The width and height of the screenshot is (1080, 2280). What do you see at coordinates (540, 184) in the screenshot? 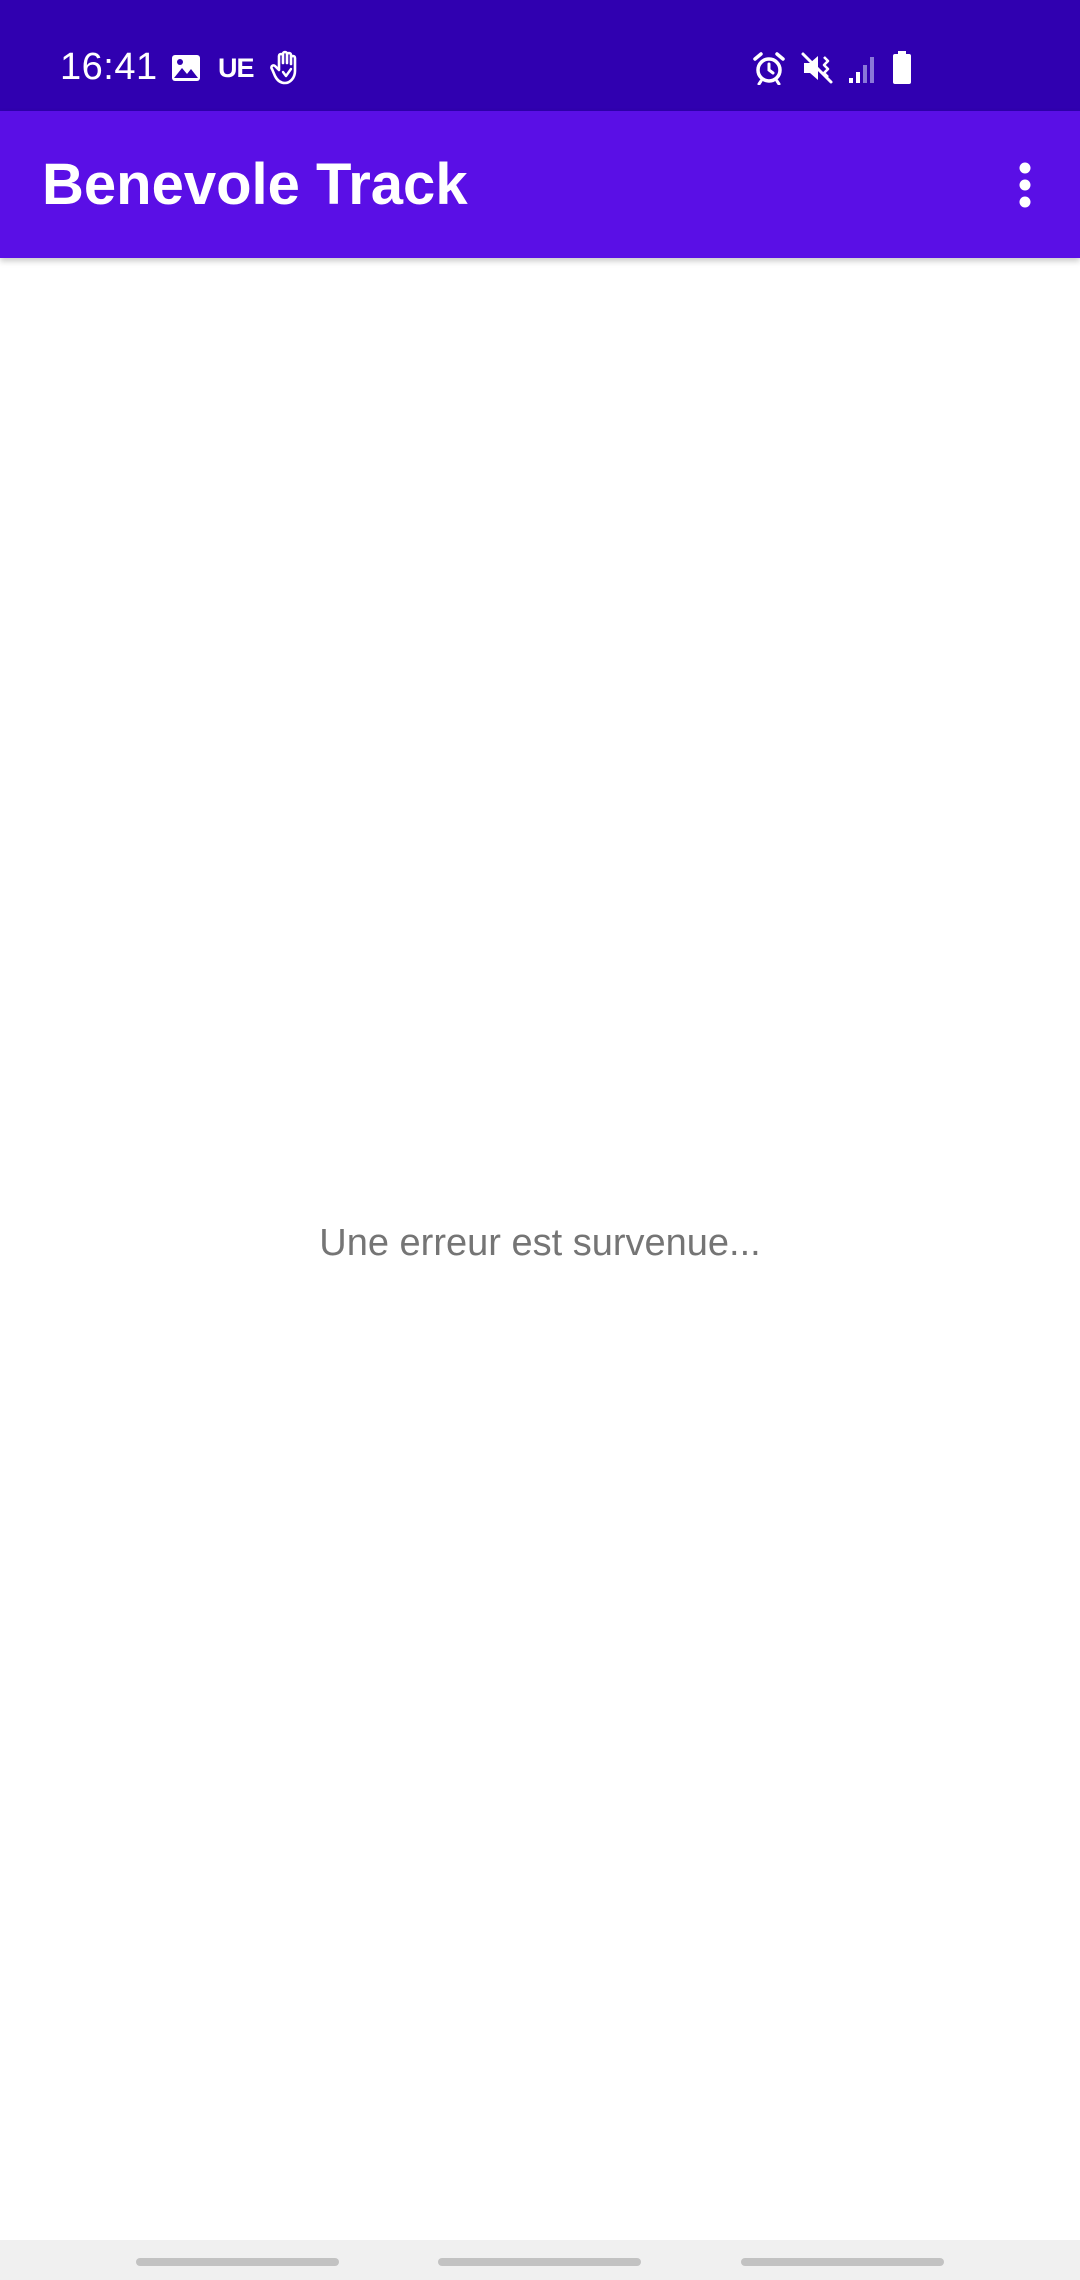
I see `app-bar: Benevole Track` at bounding box center [540, 184].